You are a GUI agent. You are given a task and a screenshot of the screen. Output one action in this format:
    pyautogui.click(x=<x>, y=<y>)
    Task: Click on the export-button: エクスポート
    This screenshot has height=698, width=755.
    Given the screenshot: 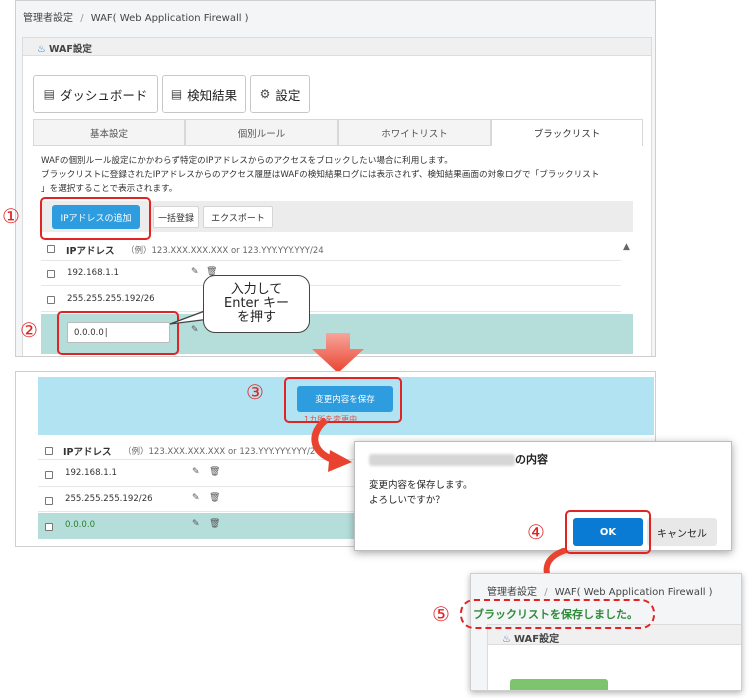 What is the action you would take?
    pyautogui.click(x=238, y=217)
    